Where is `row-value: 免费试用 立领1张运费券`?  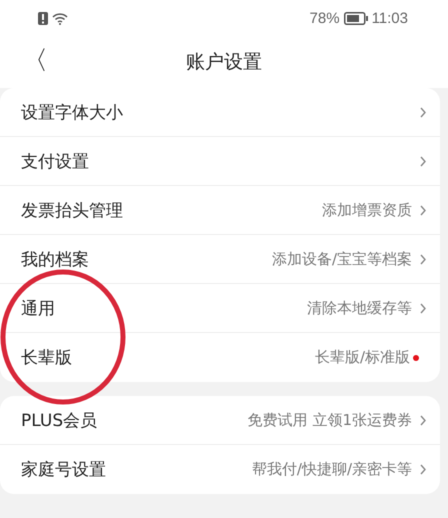 row-value: 免费试用 立领1张运费券 is located at coordinates (330, 420).